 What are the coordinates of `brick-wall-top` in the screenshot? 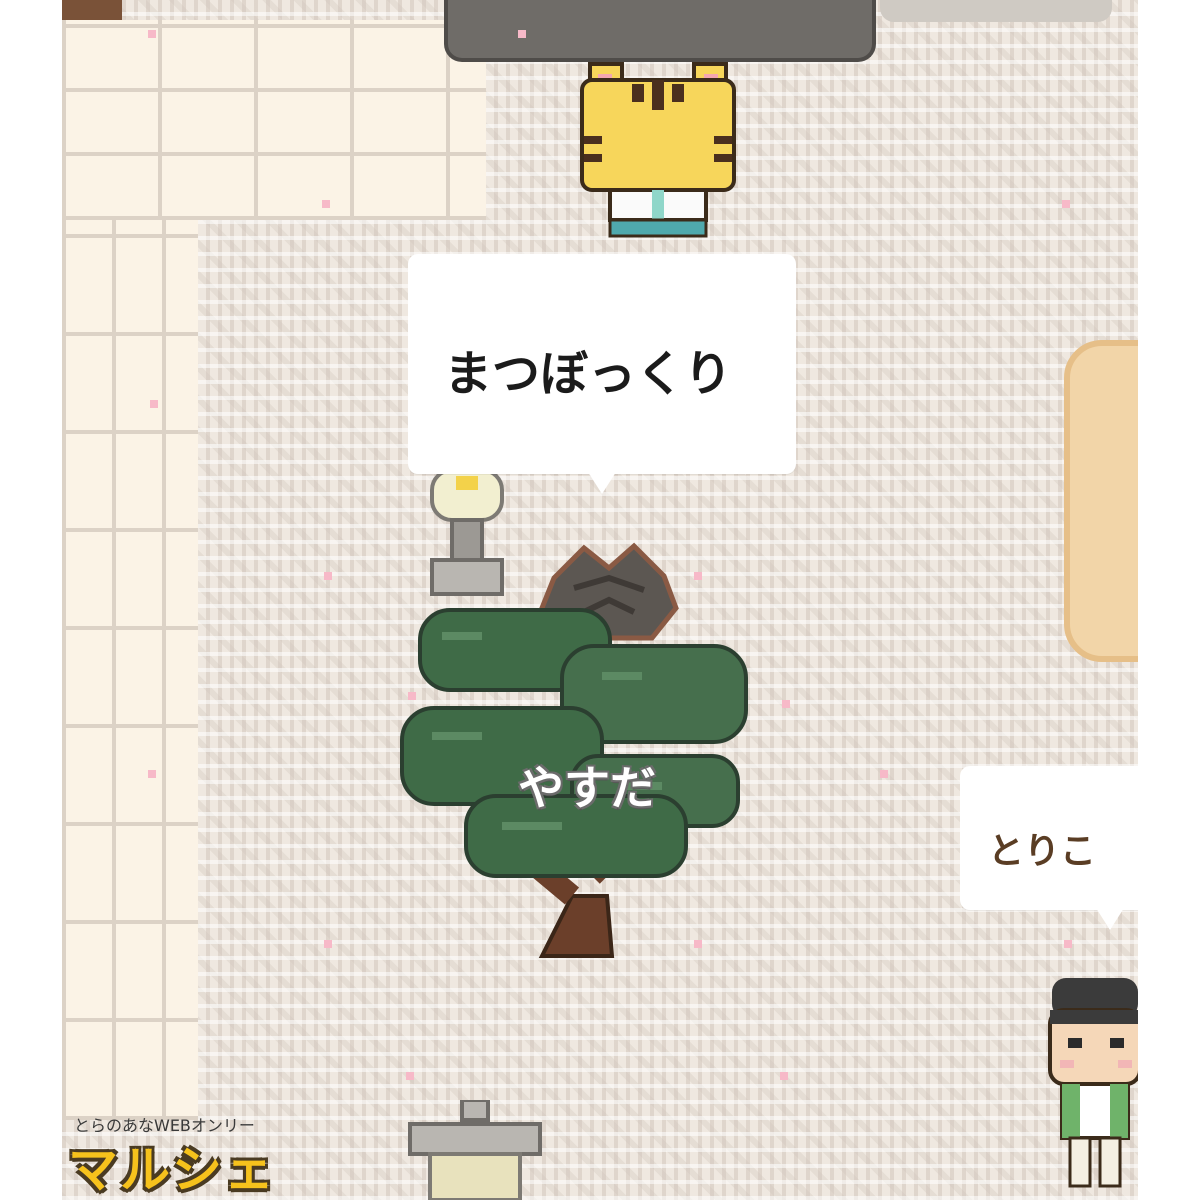 It's located at (274, 120).